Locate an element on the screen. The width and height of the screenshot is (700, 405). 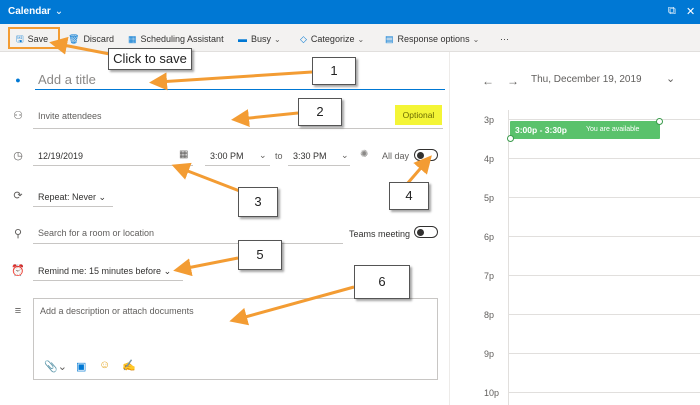
calendar-edit-icon: ▦ is located at coordinates (132, 39).